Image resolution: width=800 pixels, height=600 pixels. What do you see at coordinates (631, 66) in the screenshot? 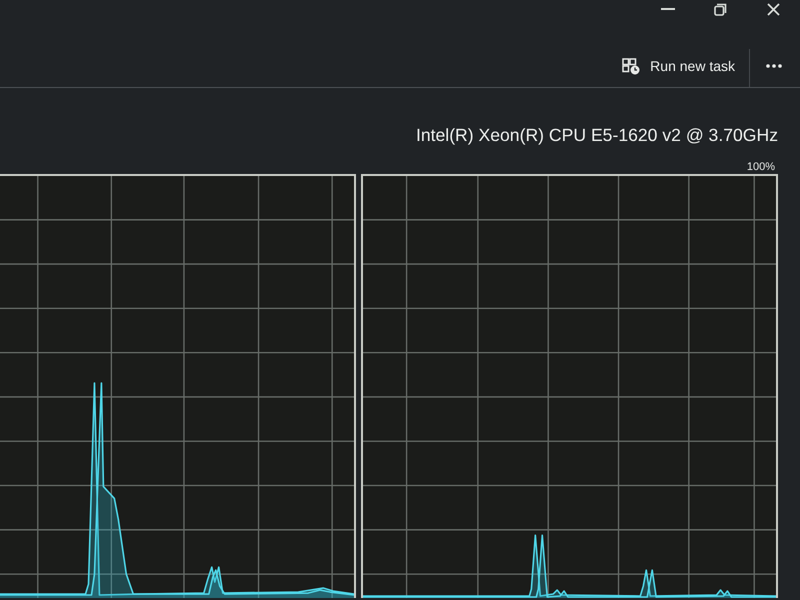
I see `run-task-icon` at bounding box center [631, 66].